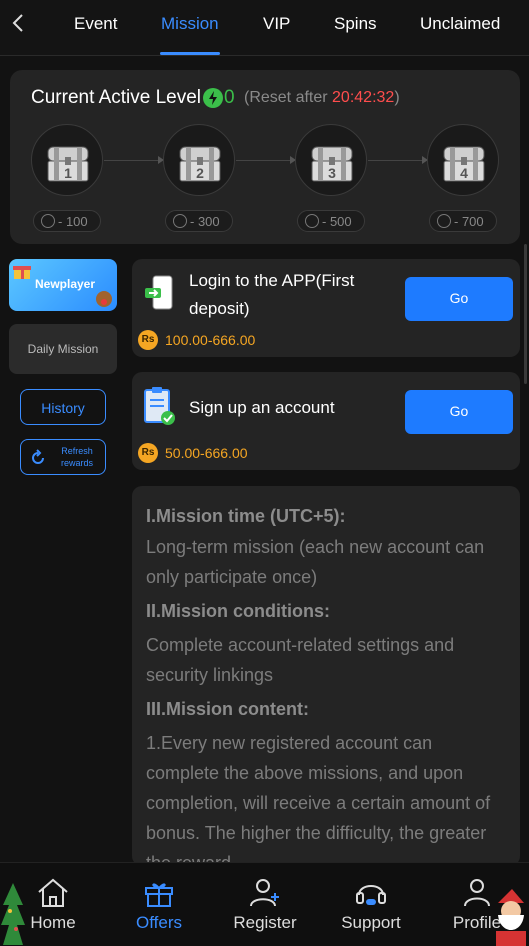 The width and height of the screenshot is (529, 946). I want to click on points-value: - 300, so click(205, 221).